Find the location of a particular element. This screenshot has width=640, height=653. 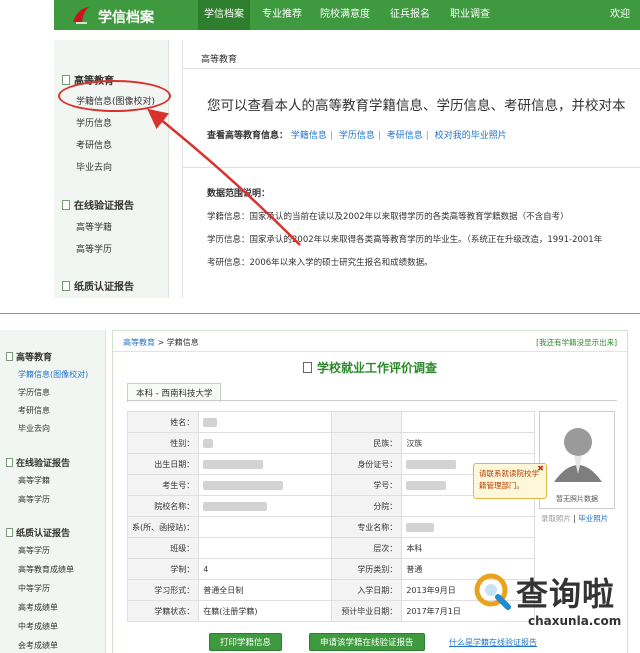

photo-box: 暂无照片数据 is located at coordinates (577, 460).